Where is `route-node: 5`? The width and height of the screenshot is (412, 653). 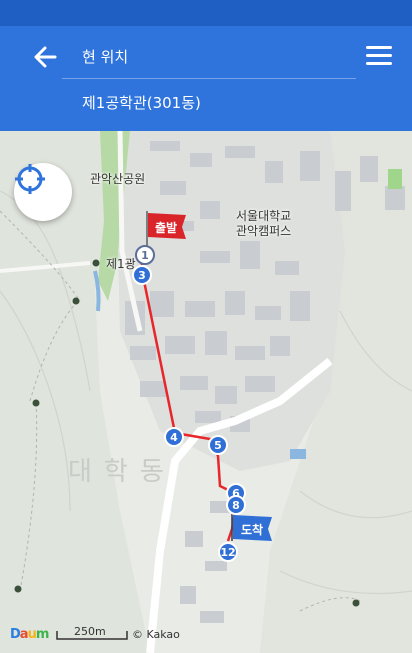 route-node: 5 is located at coordinates (218, 445).